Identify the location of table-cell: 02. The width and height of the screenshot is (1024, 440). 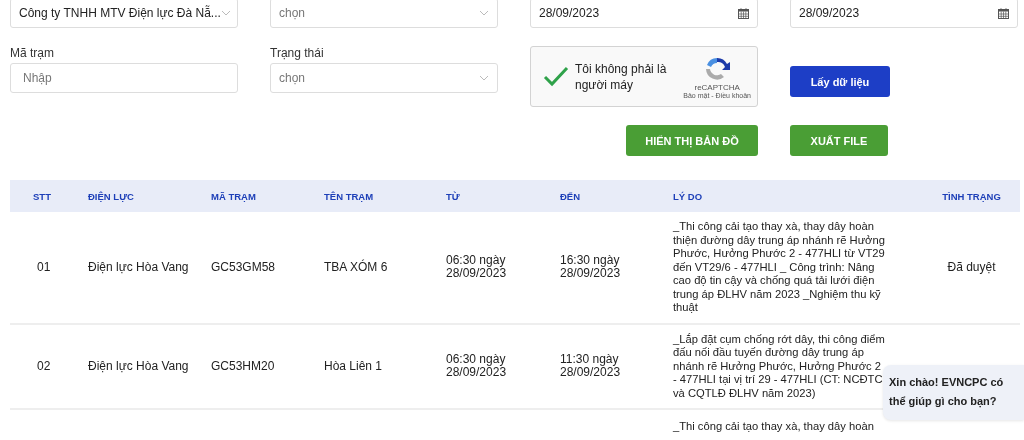
(44, 366).